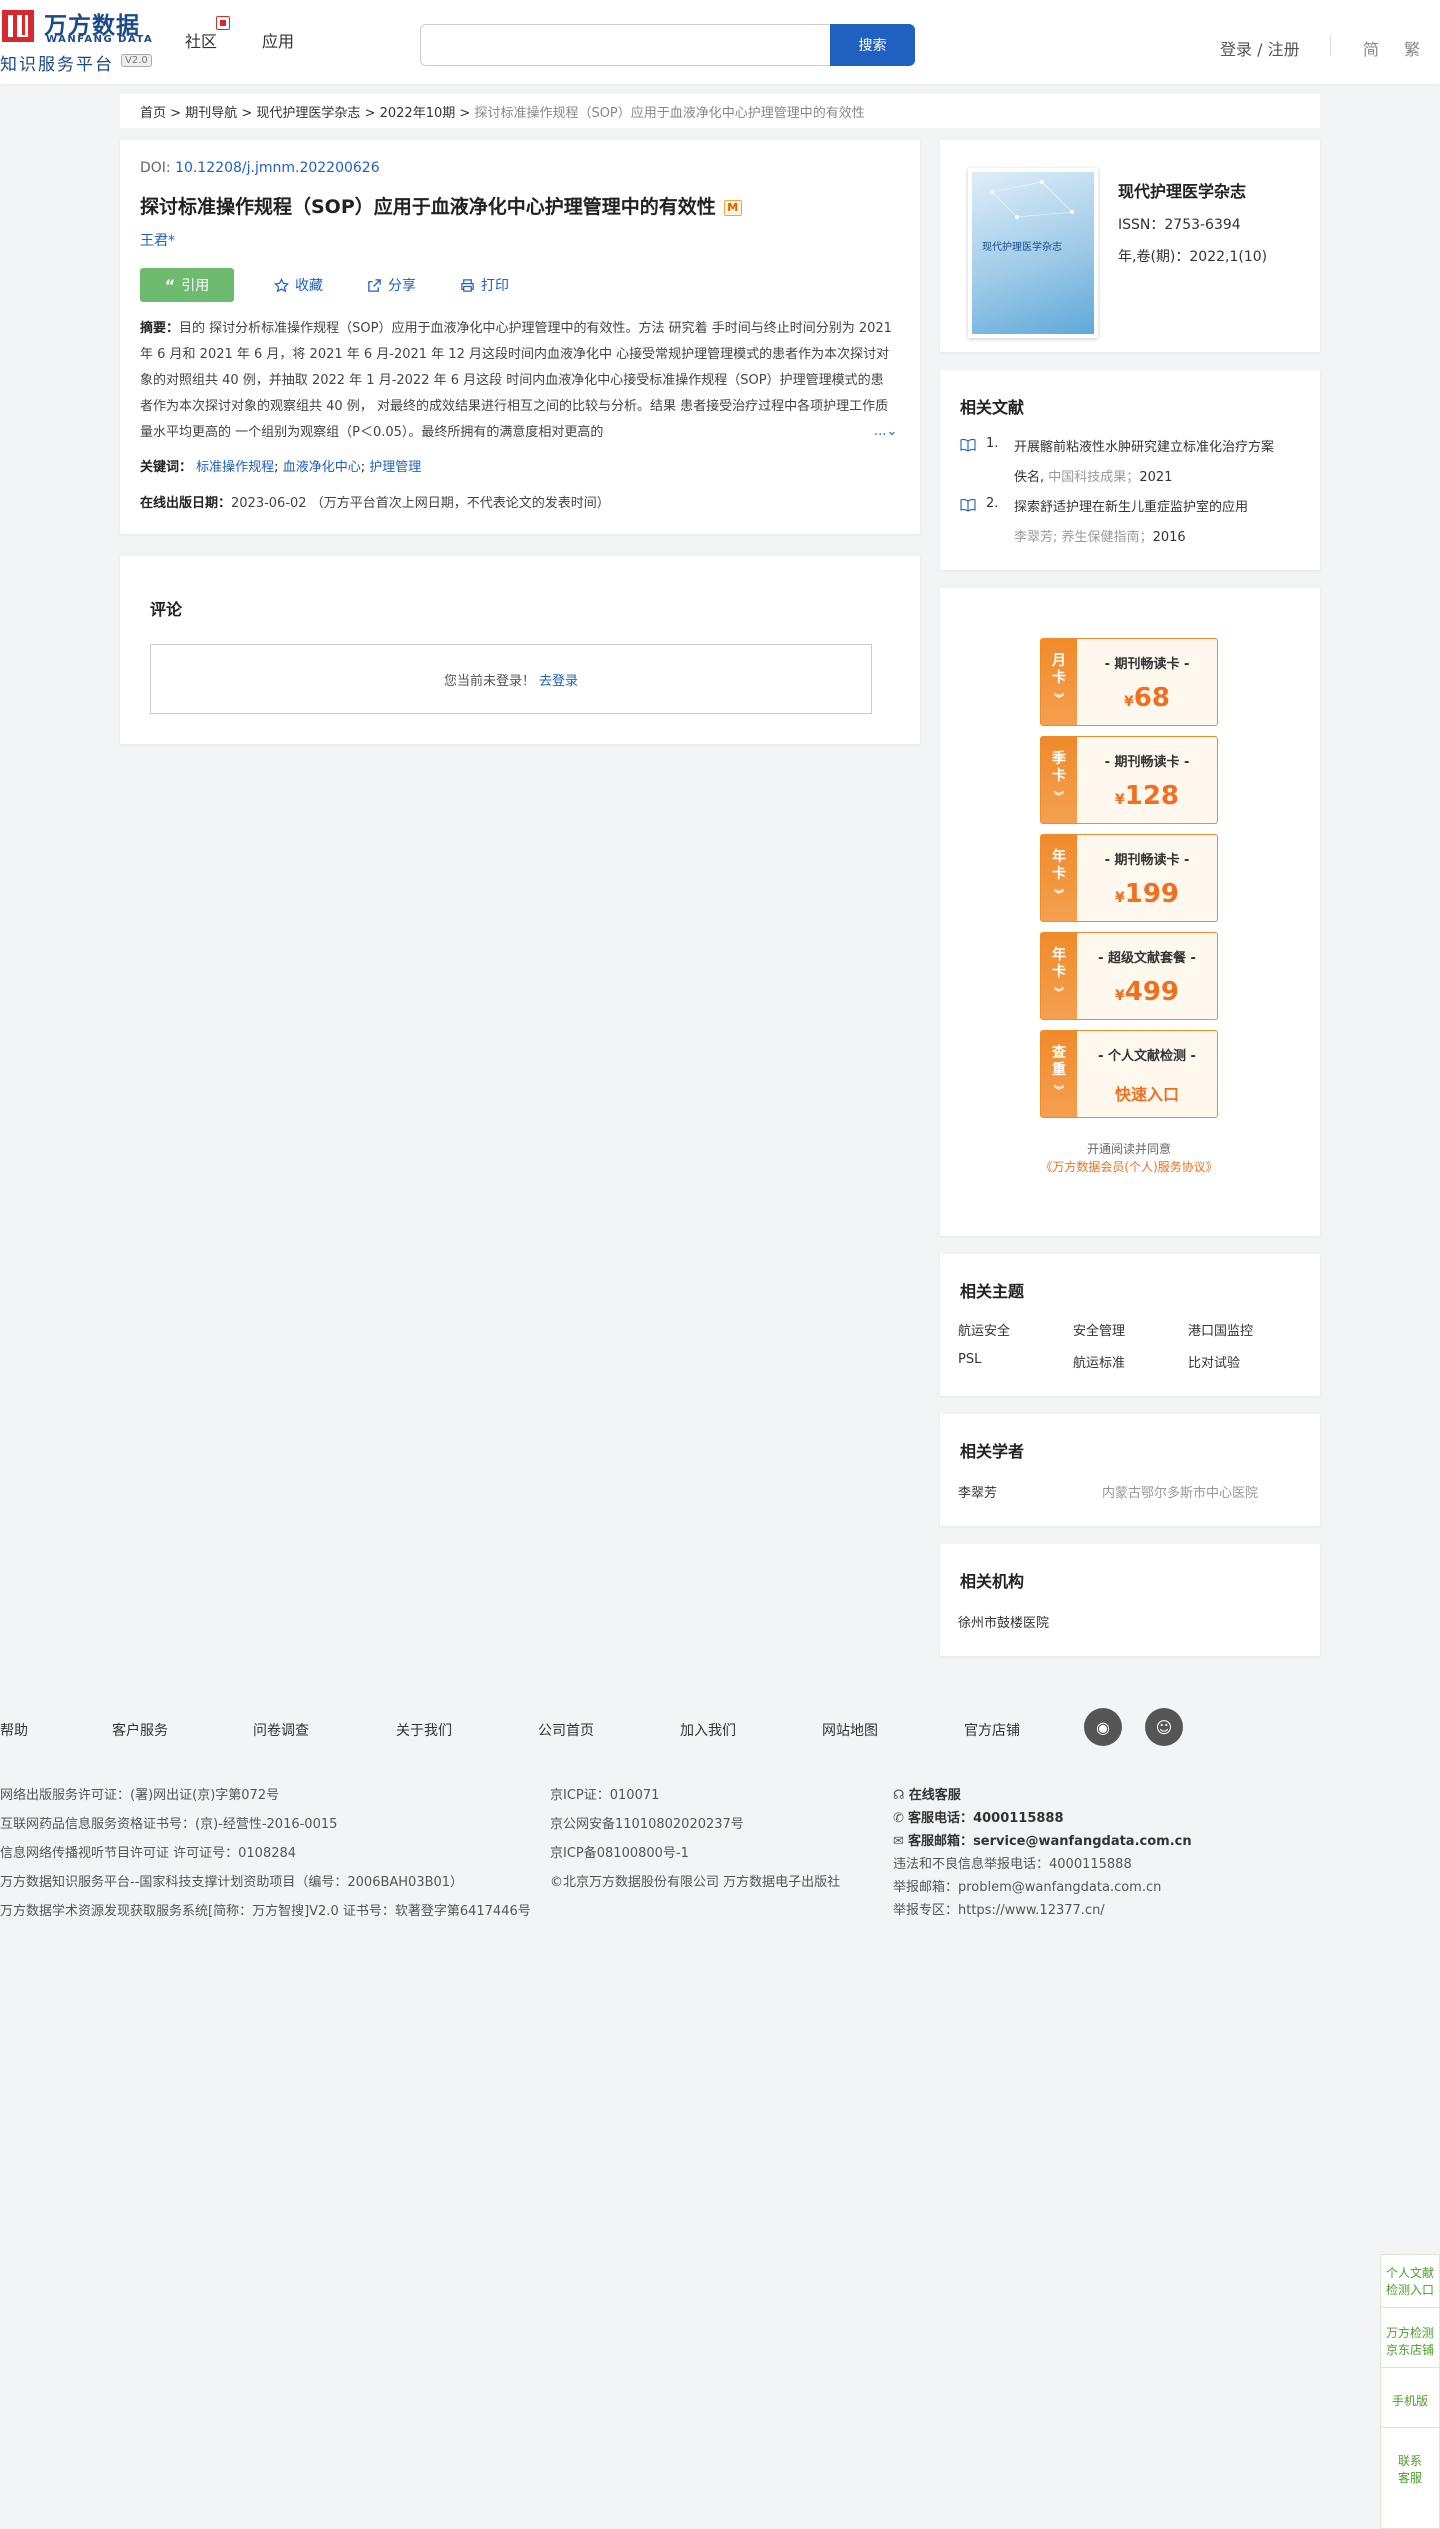 This screenshot has height=2529, width=1440. Describe the element at coordinates (269, 503) in the screenshot. I see `pubdate-value: 2023-06-02` at that location.